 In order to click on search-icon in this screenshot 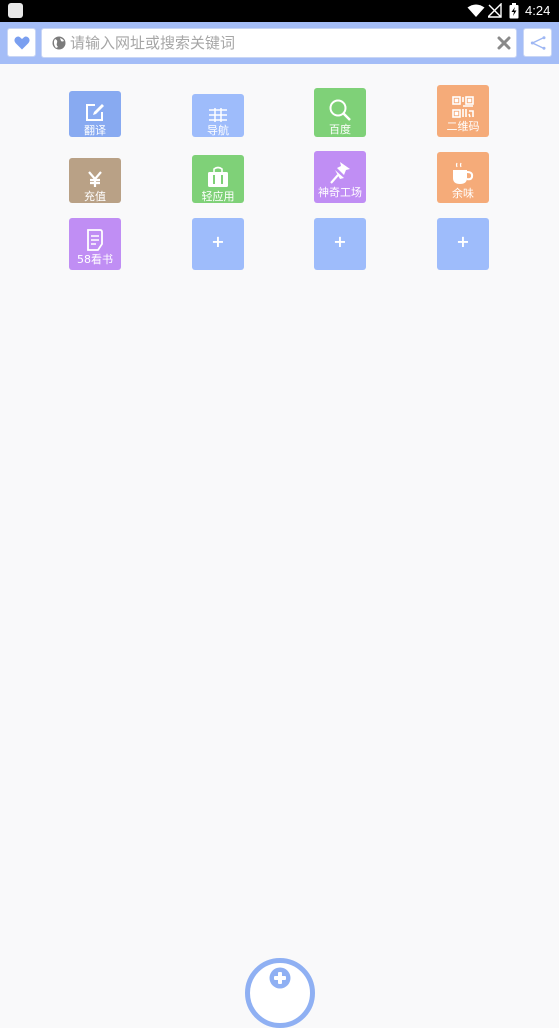, I will do `click(340, 110)`.